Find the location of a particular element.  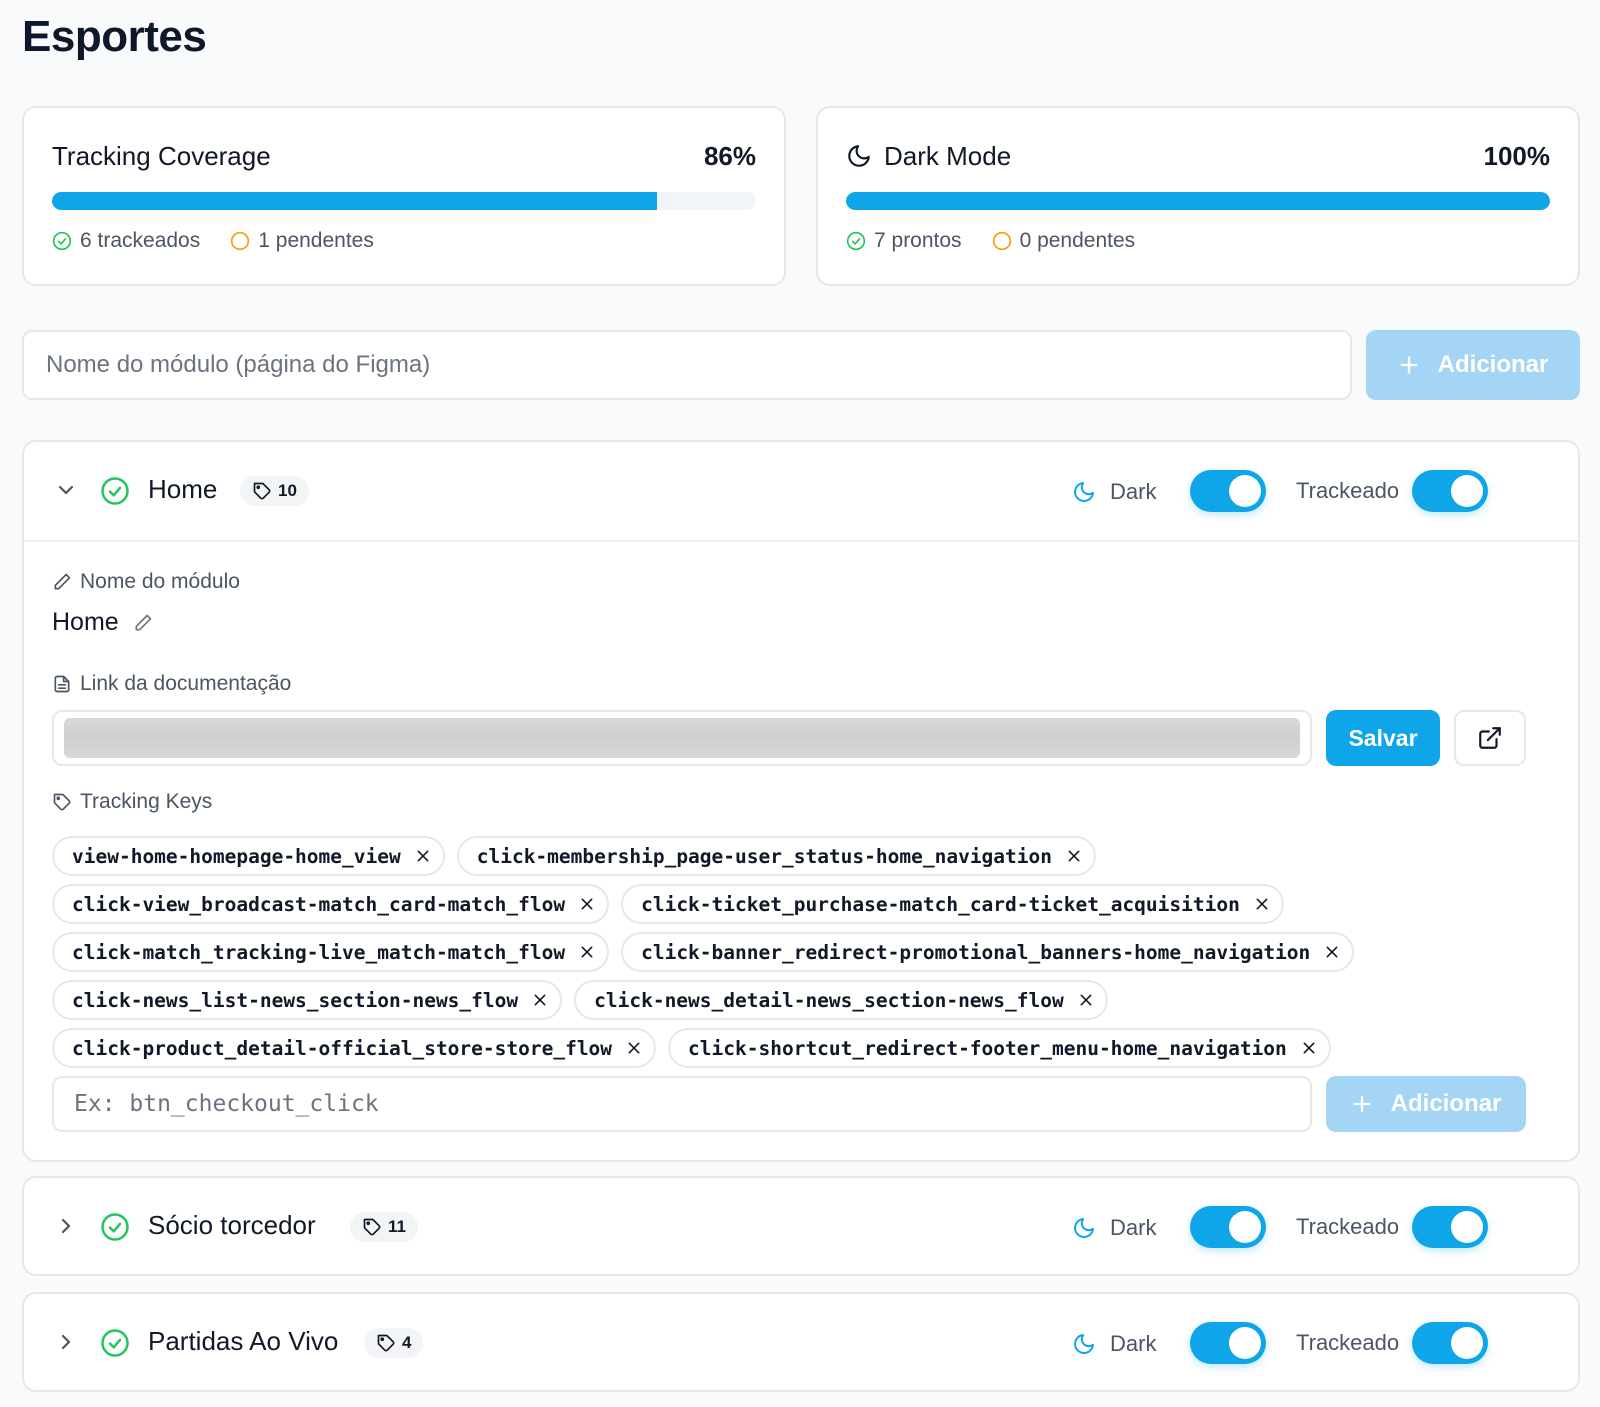

dark-mode-card: Dark Mode 100% 7 prontos 0 pendentes is located at coordinates (1198, 196).